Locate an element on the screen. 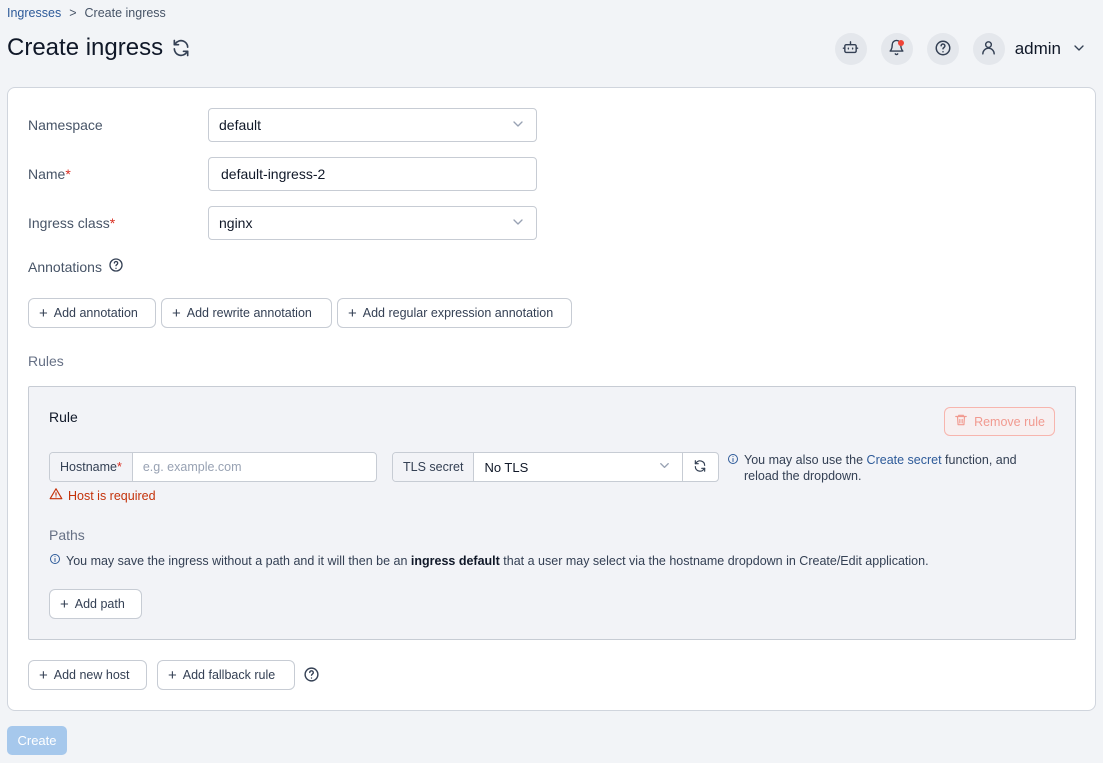 This screenshot has height=763, width=1103. title-row: Create ingress is located at coordinates (99, 48).